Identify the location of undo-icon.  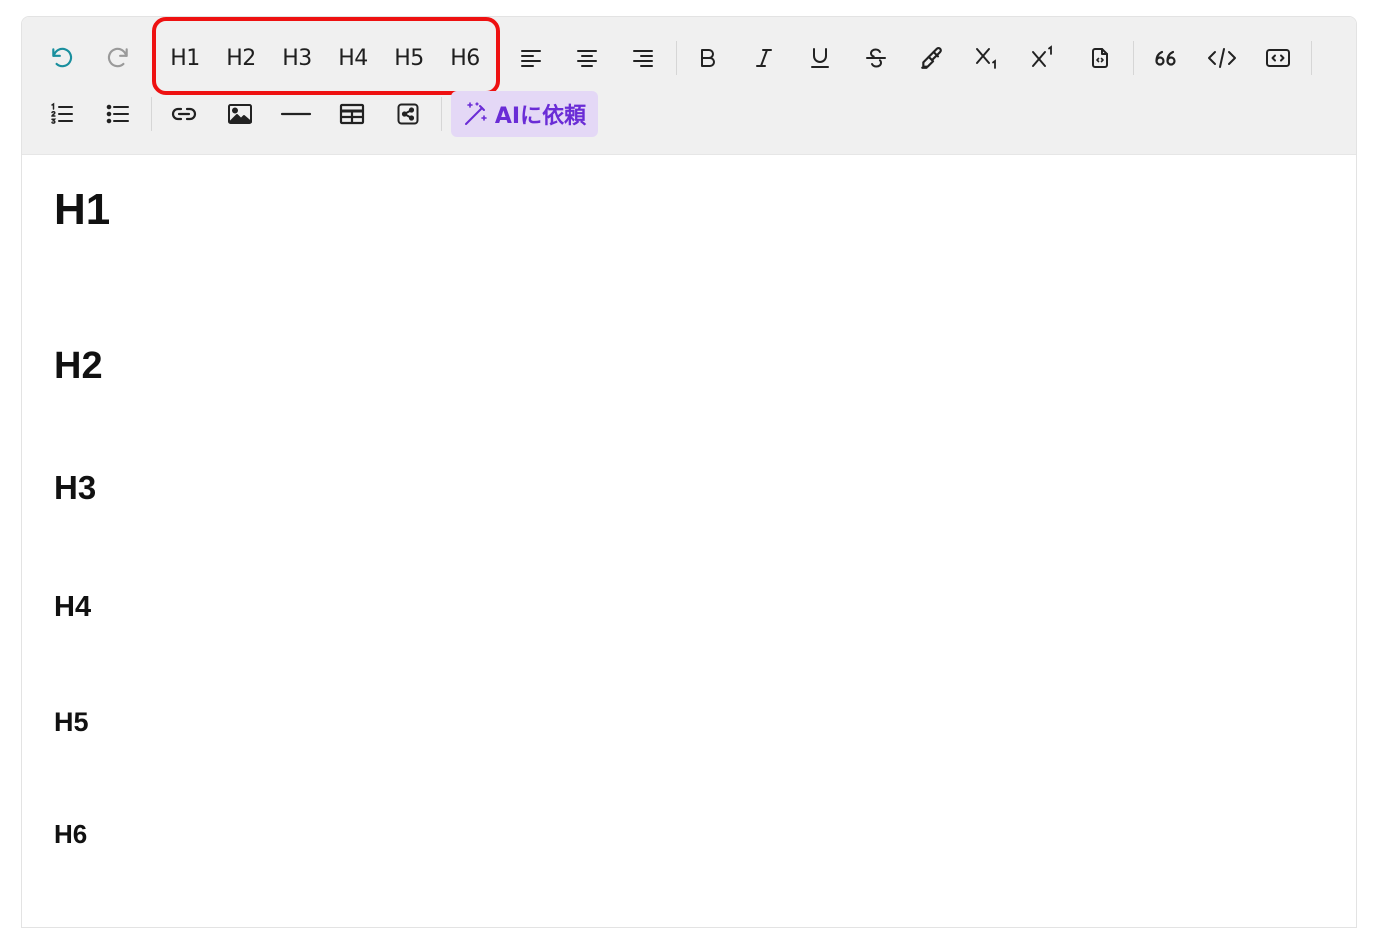
(62, 58).